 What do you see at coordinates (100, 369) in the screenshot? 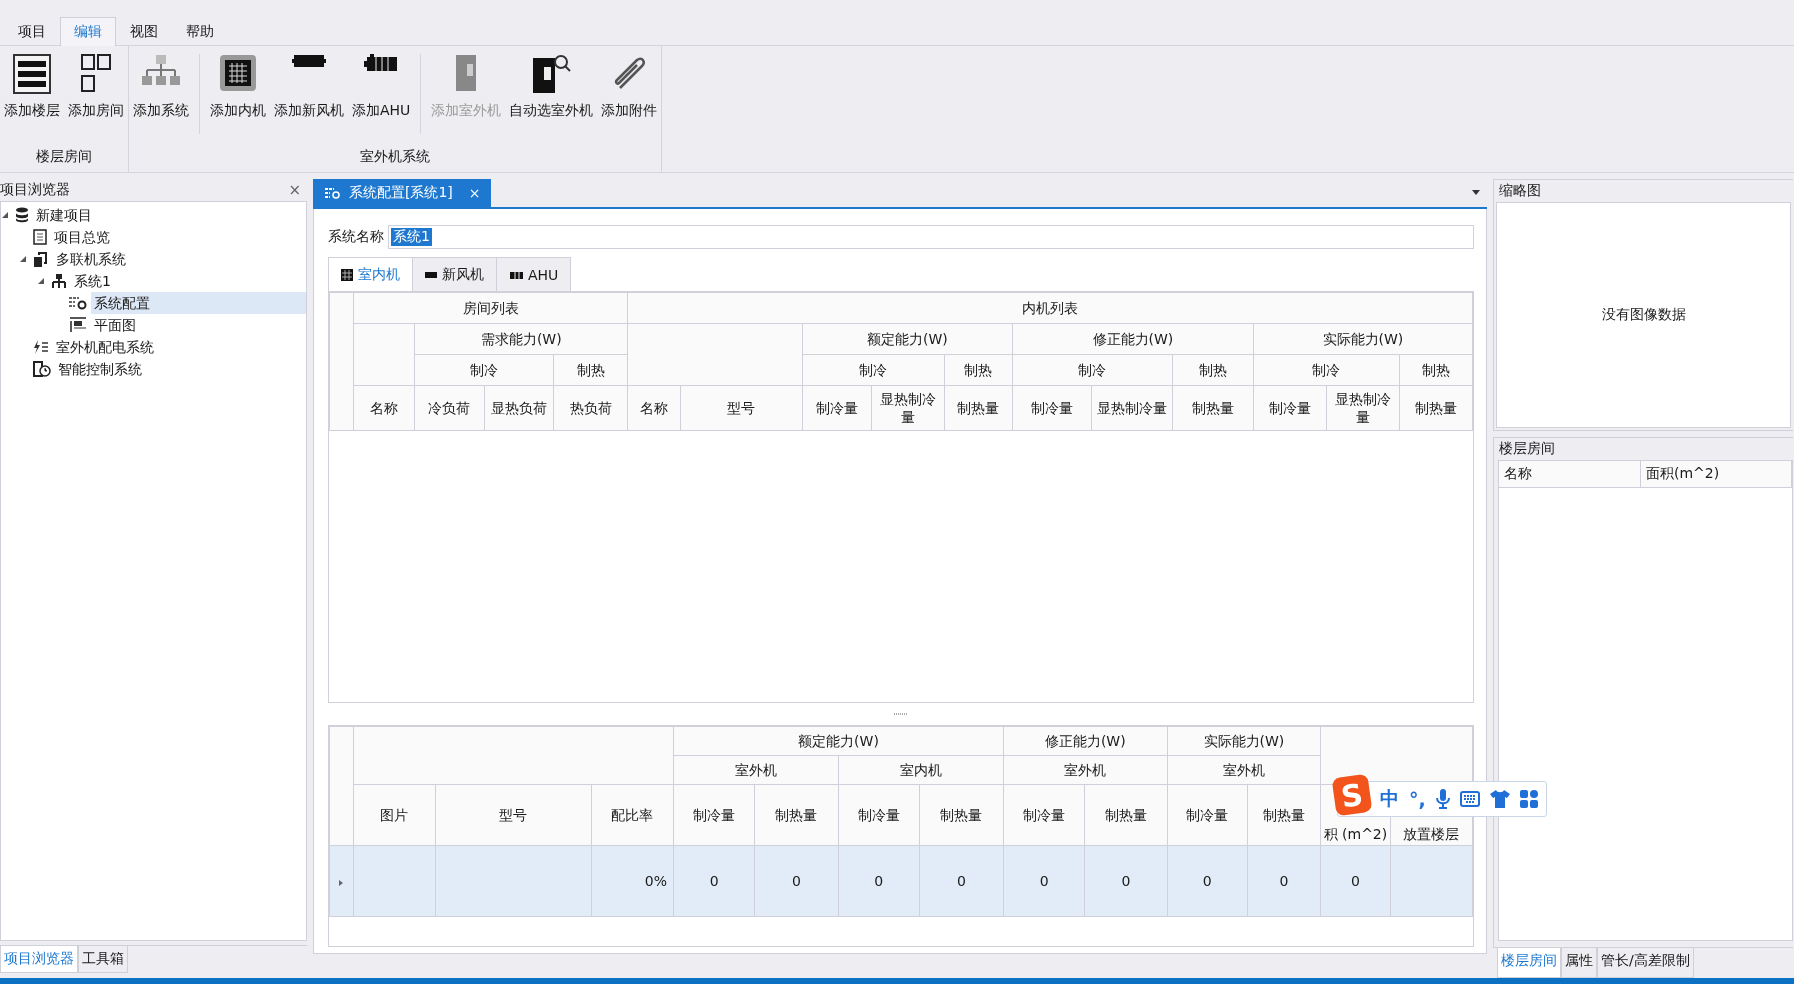
I see `tree-item: 智能控制系统` at bounding box center [100, 369].